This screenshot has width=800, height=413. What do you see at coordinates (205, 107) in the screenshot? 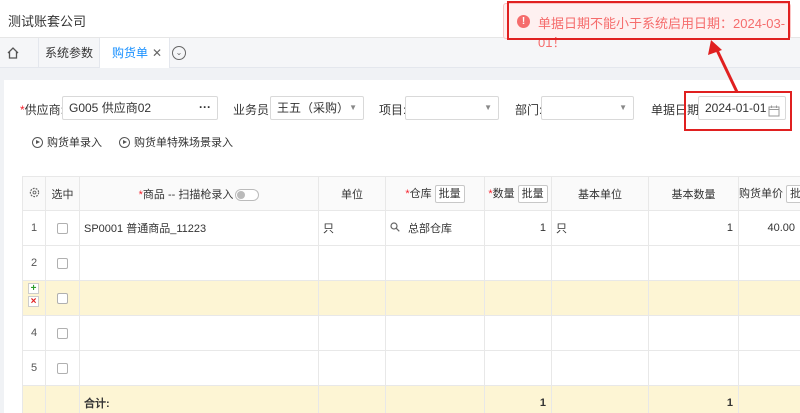
I see `more-icon: ···` at bounding box center [205, 107].